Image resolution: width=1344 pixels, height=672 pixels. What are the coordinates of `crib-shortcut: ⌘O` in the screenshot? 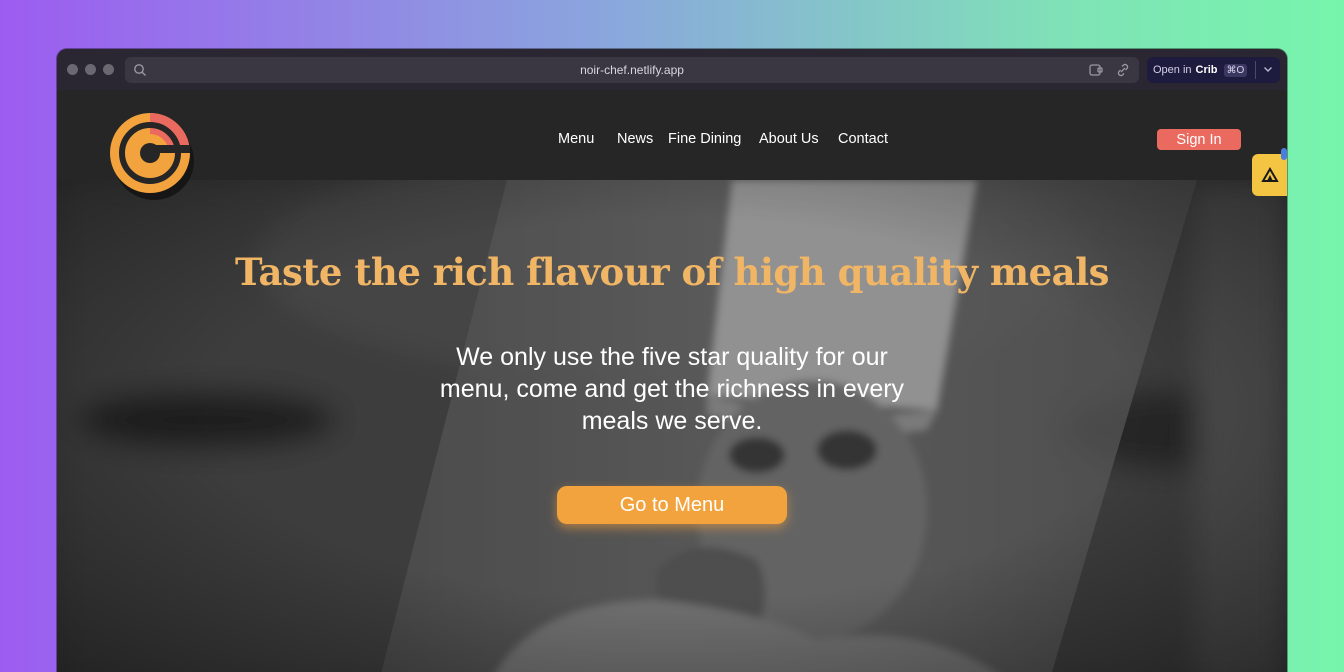 It's located at (1235, 70).